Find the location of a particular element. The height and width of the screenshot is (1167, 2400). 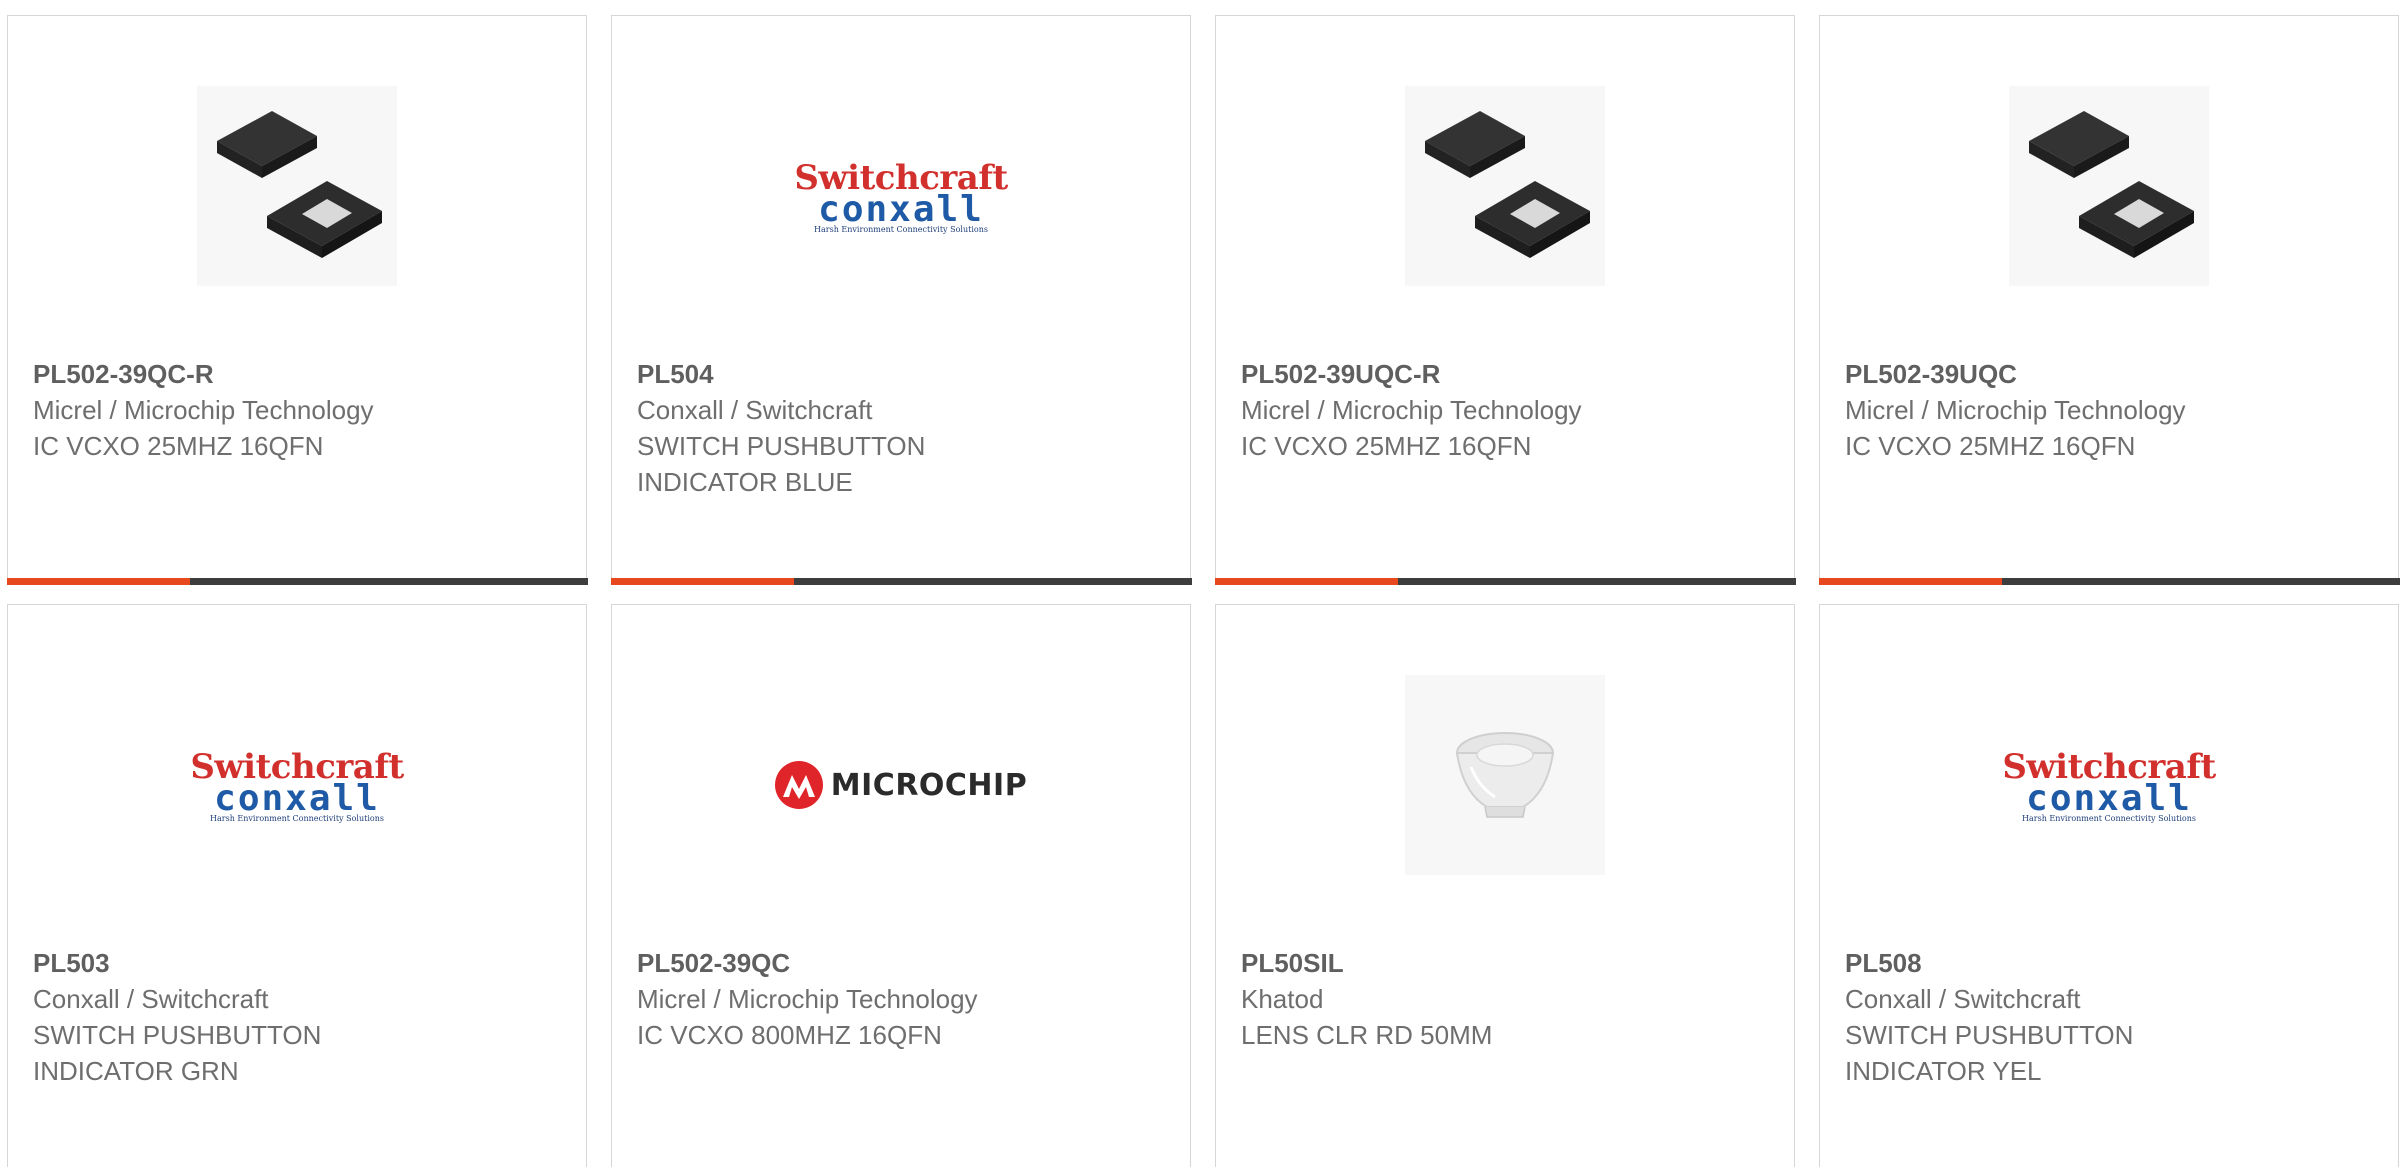

description: SWITCH PUSHBUTTON INDICATOR GRN is located at coordinates (177, 1053).